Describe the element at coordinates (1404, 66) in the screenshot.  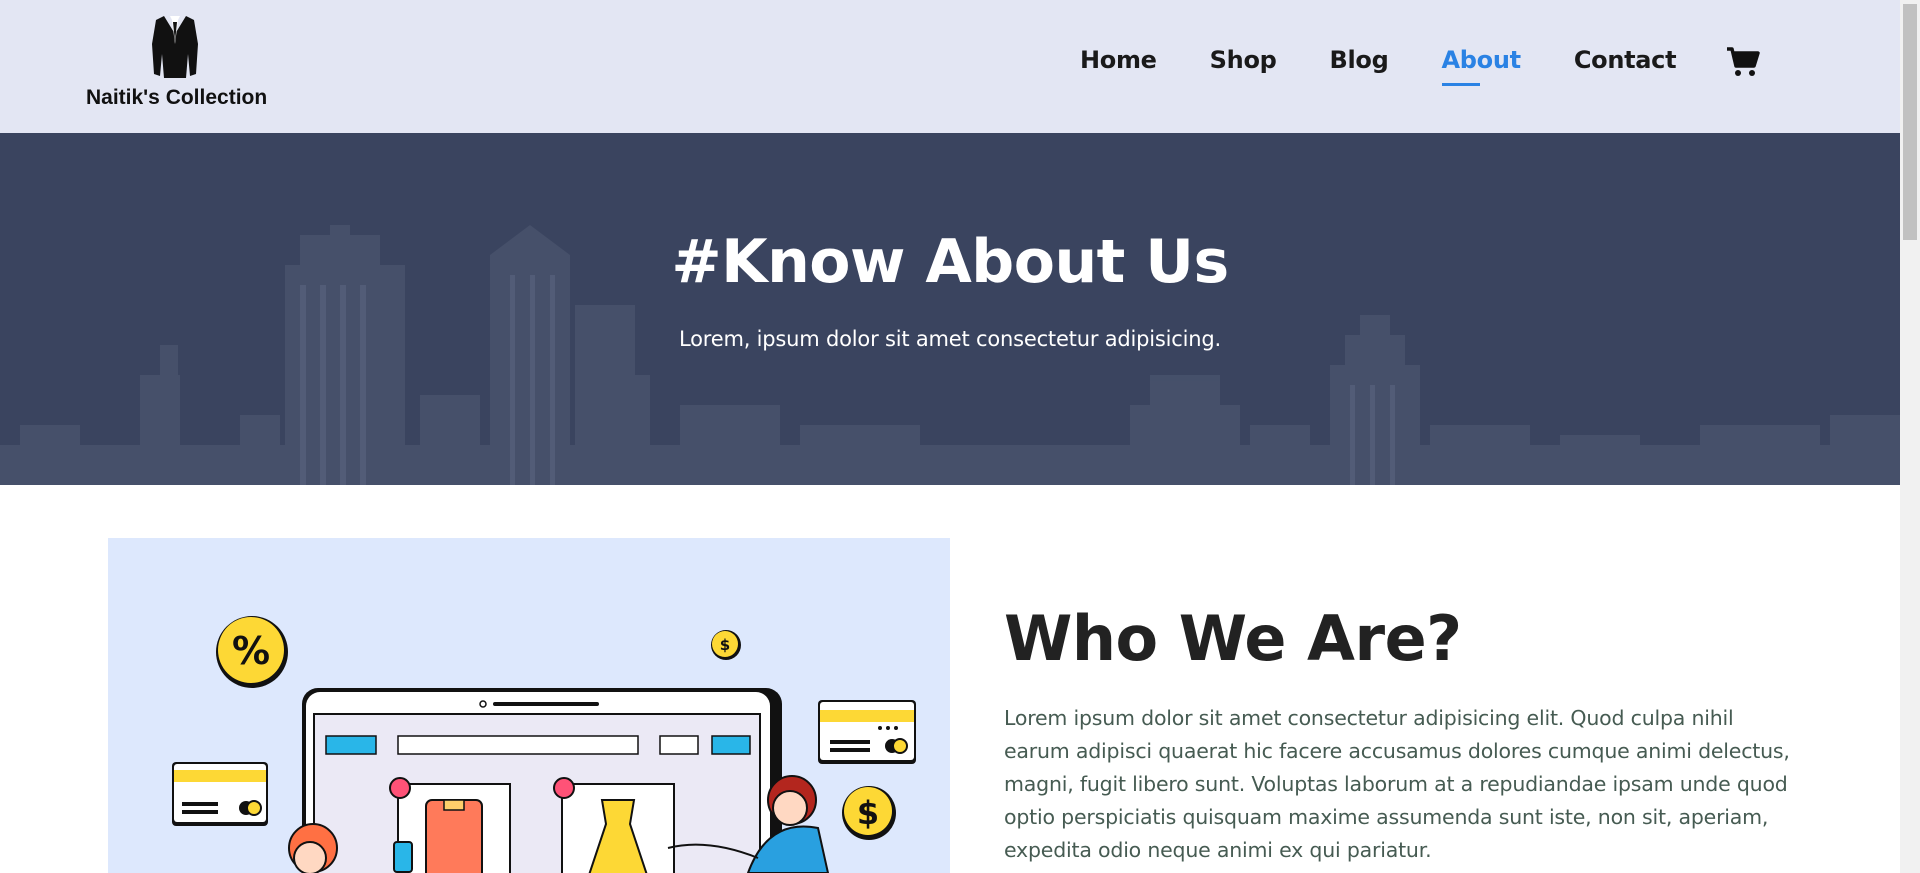
I see `main-nav: Home Shop Blog About Contact` at that location.